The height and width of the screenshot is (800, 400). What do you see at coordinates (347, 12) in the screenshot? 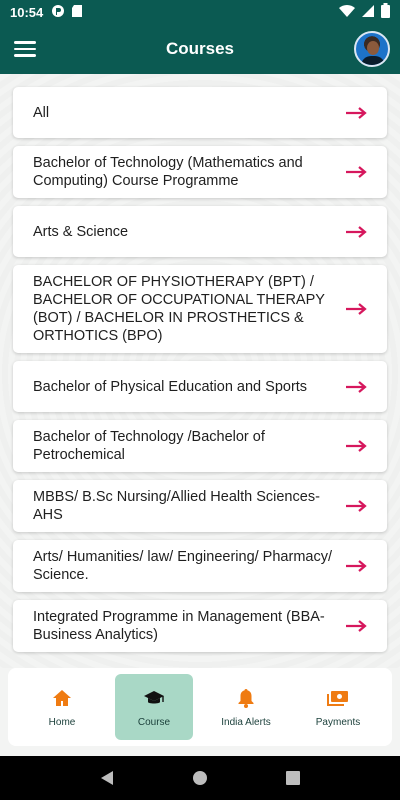
I see `wifi-icon` at bounding box center [347, 12].